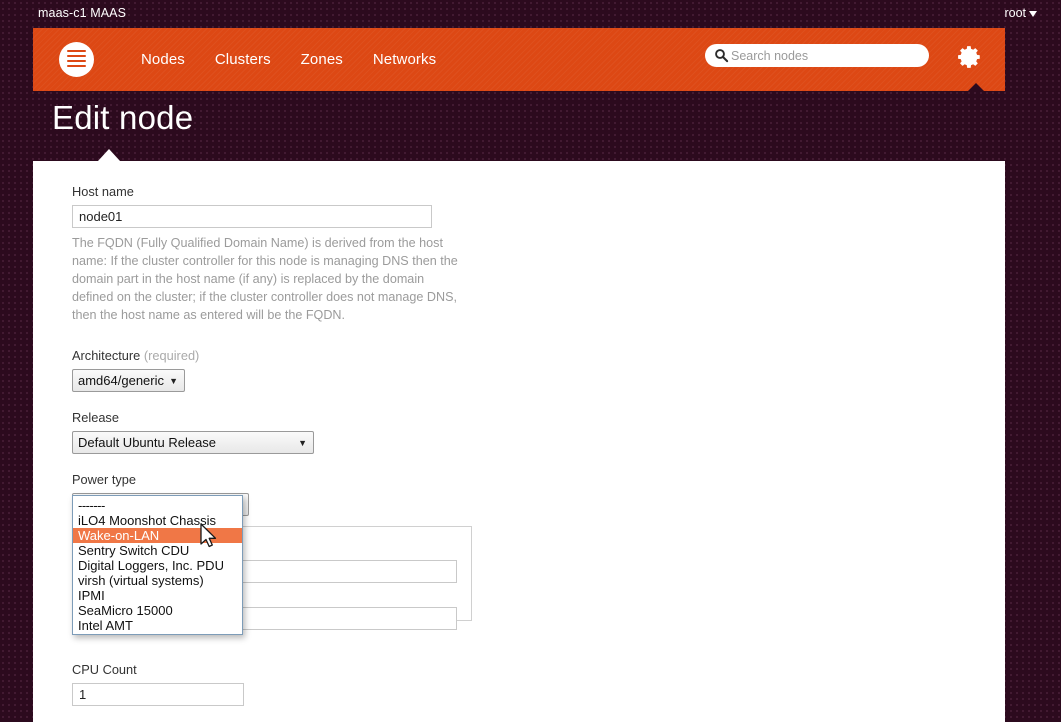  I want to click on nav-item-clusters: Clusters, so click(243, 59).